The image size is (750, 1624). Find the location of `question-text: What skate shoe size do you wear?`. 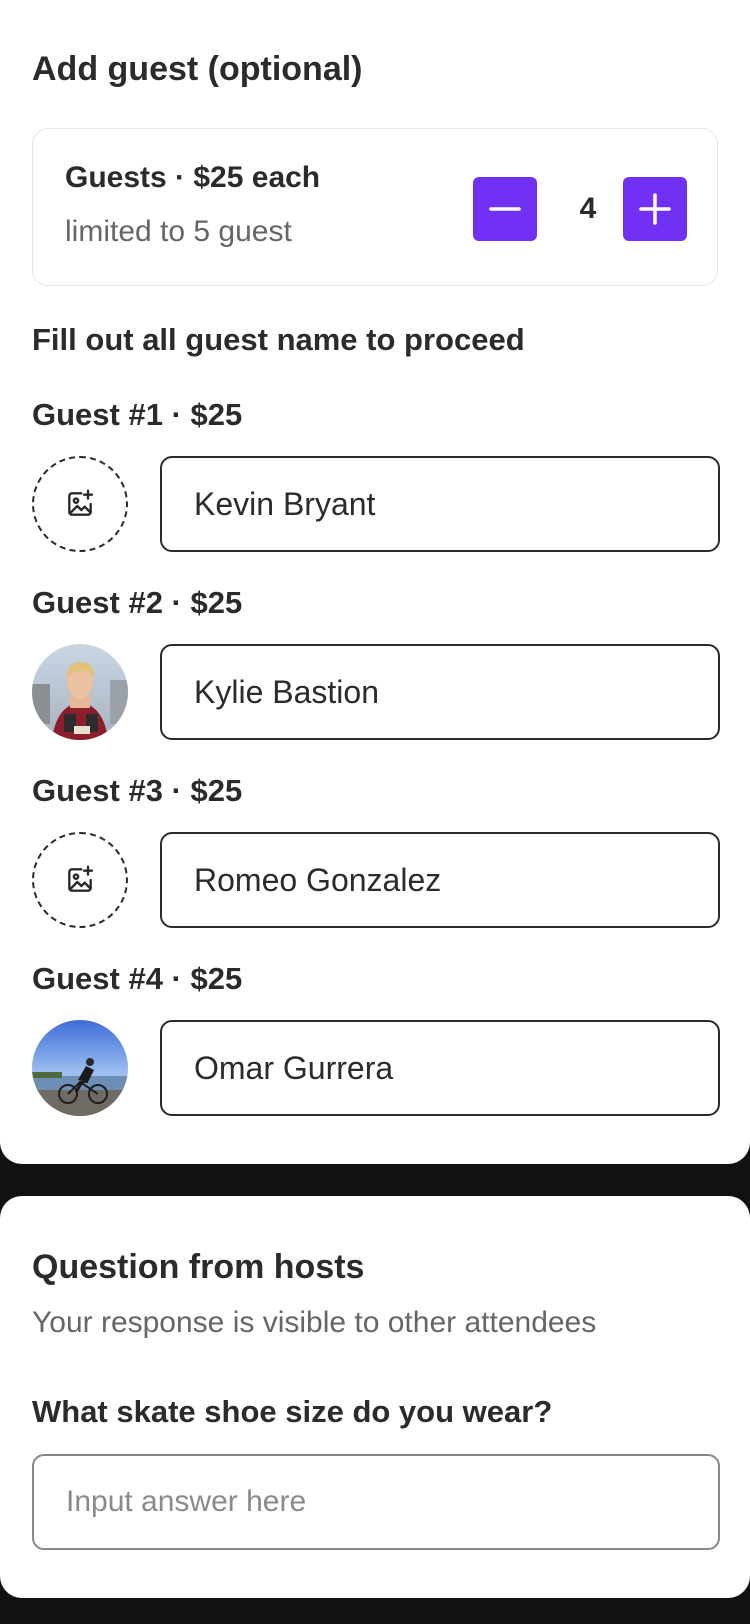

question-text: What skate shoe size do you wear? is located at coordinates (292, 1411).